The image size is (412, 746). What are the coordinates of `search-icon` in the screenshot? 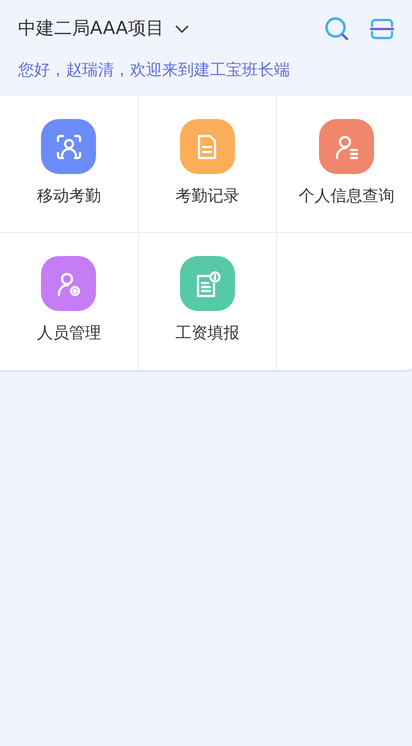 It's located at (337, 29).